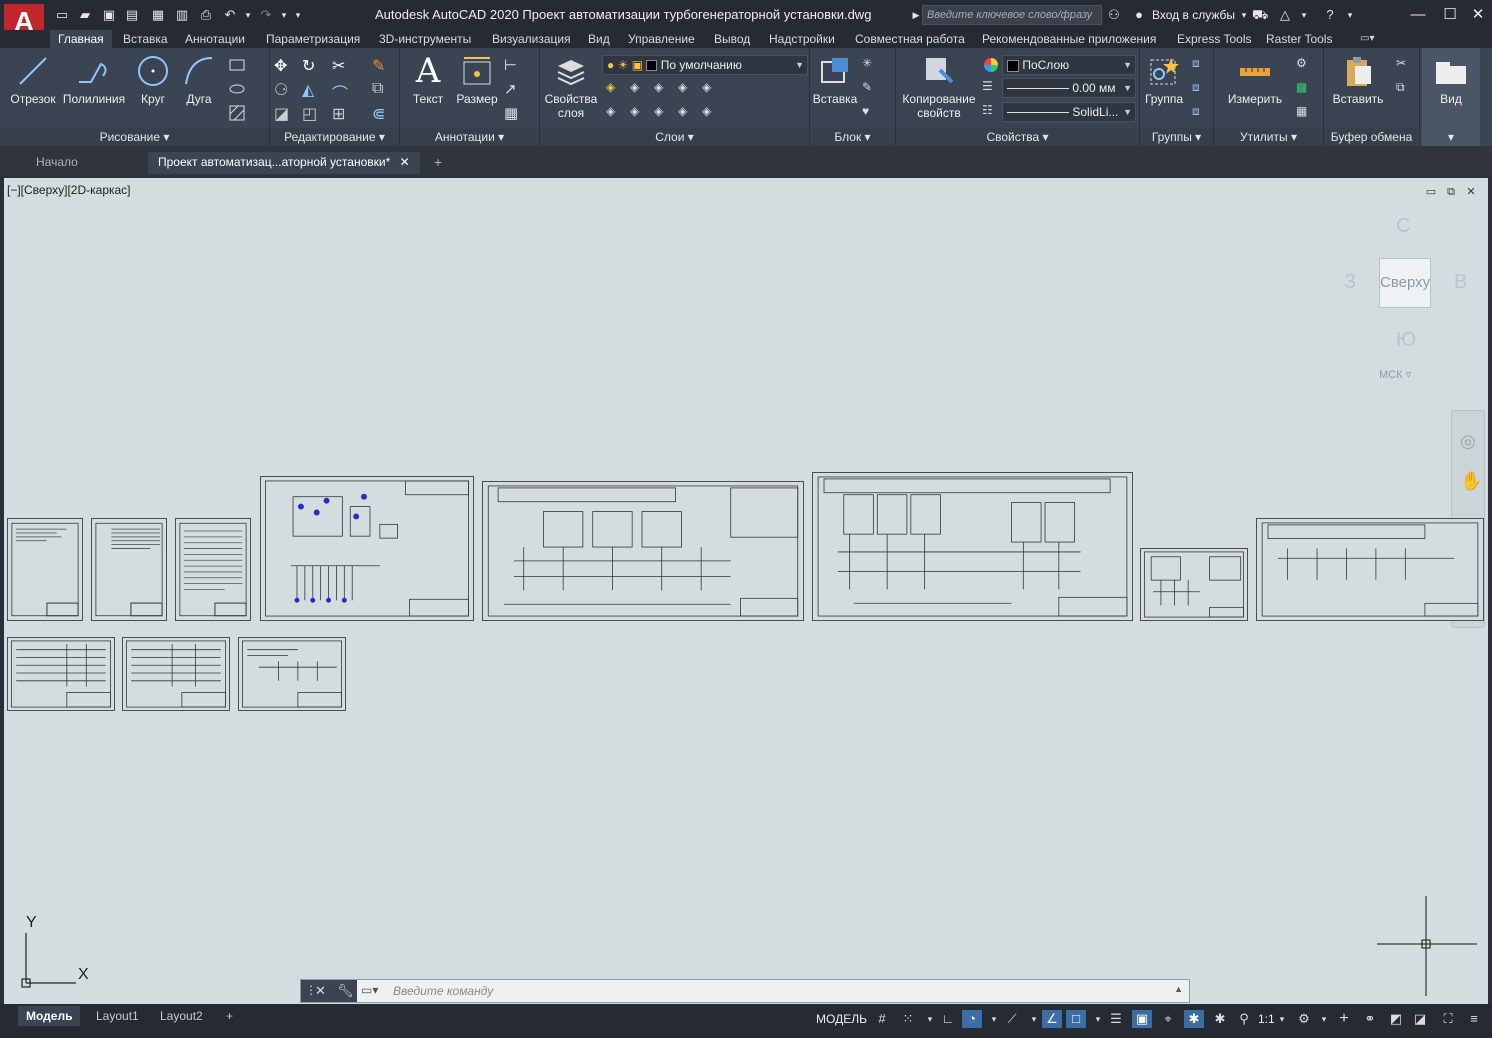 This screenshot has width=1492, height=1038. Describe the element at coordinates (639, 113) in the screenshot. I see `layer-previous-icon: ◈` at that location.